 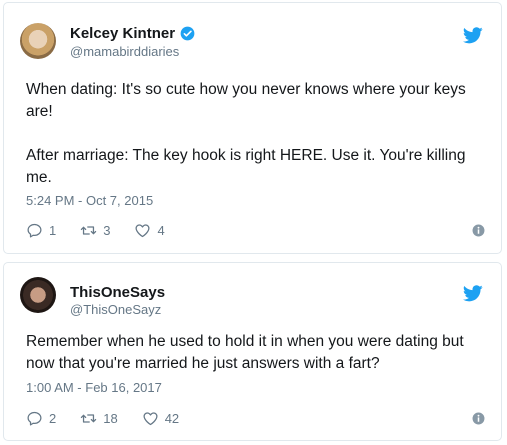 I want to click on author-row: ThisOneSays, so click(x=117, y=292).